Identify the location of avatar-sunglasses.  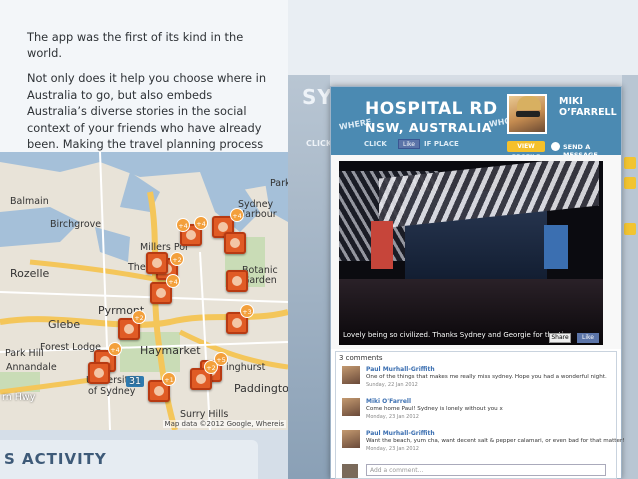
(528, 114).